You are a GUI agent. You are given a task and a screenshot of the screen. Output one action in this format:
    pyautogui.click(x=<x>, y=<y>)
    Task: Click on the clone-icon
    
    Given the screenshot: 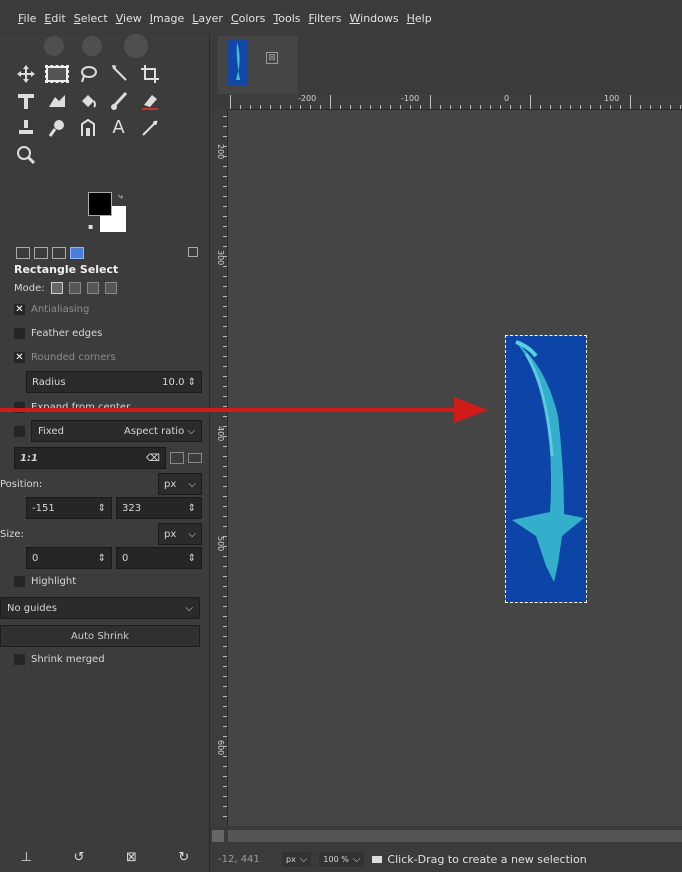 What is the action you would take?
    pyautogui.click(x=25, y=127)
    